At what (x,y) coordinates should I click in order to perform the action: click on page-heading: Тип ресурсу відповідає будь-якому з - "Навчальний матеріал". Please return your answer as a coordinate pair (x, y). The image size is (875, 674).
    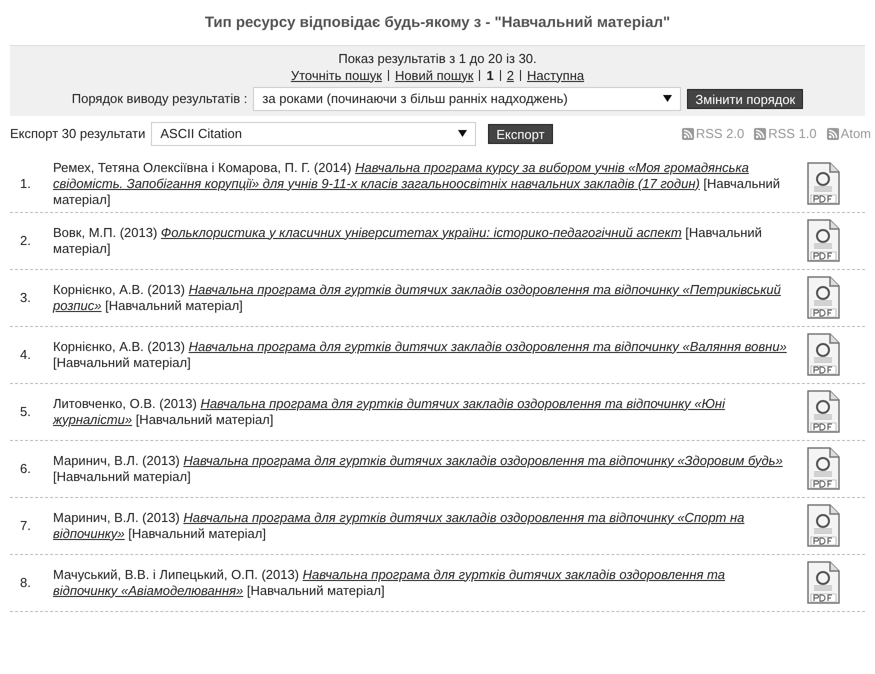
    Looking at the image, I should click on (437, 23).